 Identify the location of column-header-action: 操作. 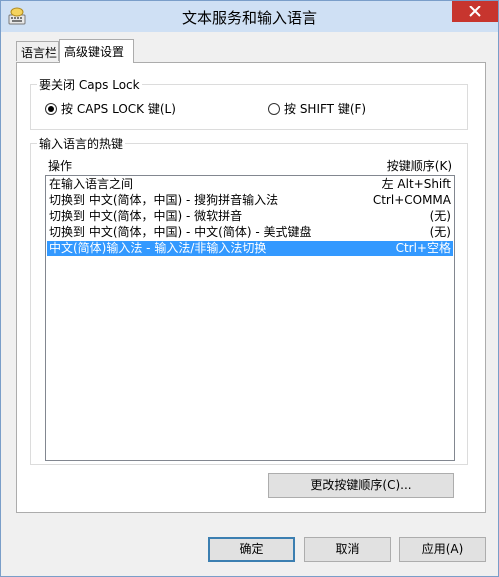
(60, 165).